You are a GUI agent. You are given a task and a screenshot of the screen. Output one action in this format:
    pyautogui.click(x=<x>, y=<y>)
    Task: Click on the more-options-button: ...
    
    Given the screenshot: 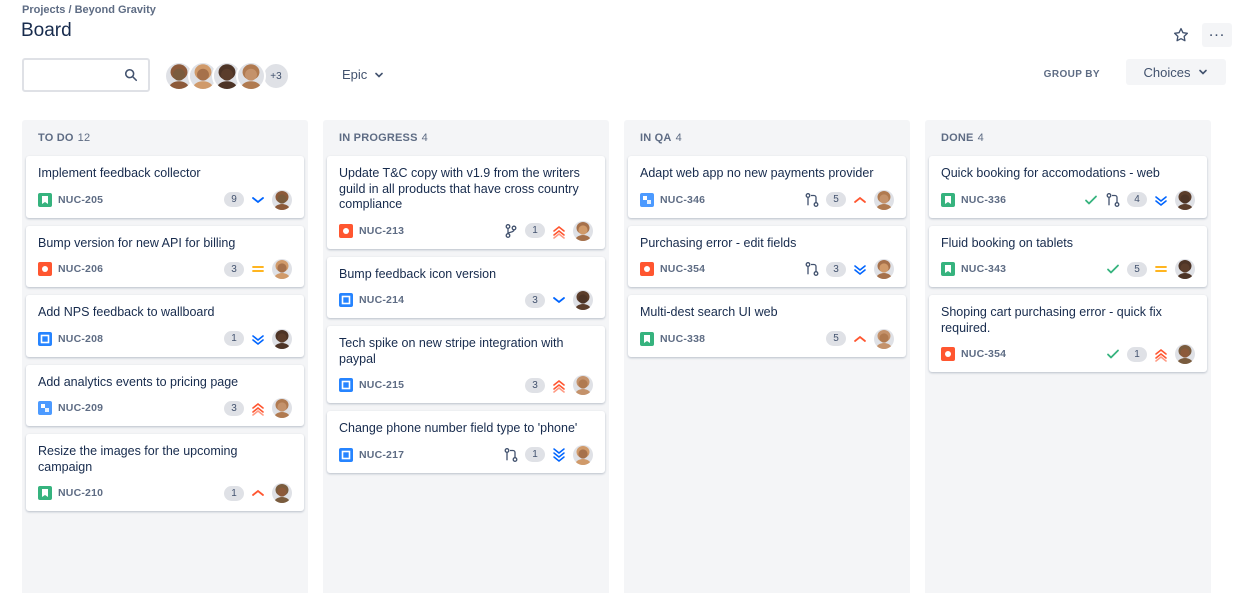 What is the action you would take?
    pyautogui.click(x=1217, y=35)
    